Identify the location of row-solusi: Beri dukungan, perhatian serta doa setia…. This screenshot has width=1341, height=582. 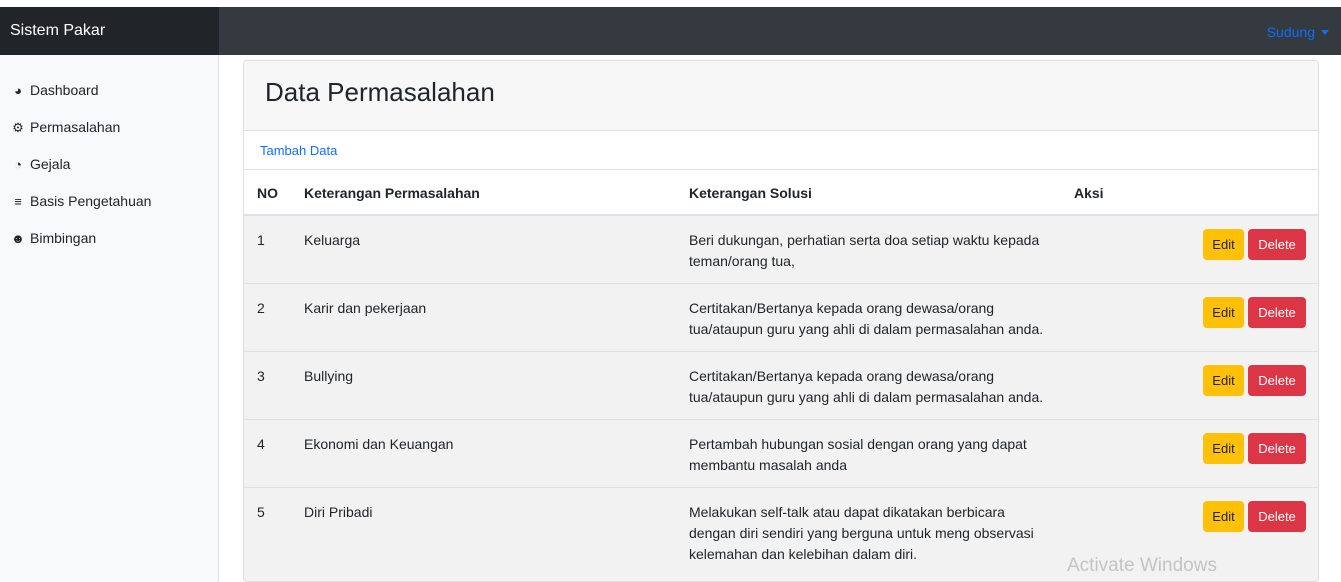
(864, 250).